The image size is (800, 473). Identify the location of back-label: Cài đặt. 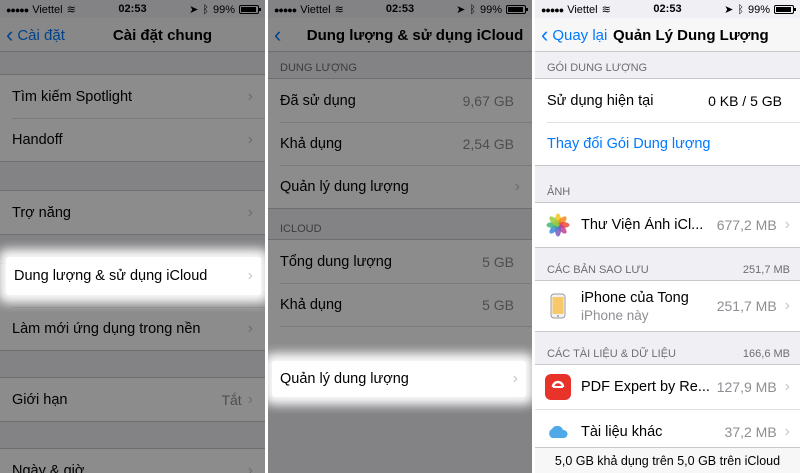
(41, 35).